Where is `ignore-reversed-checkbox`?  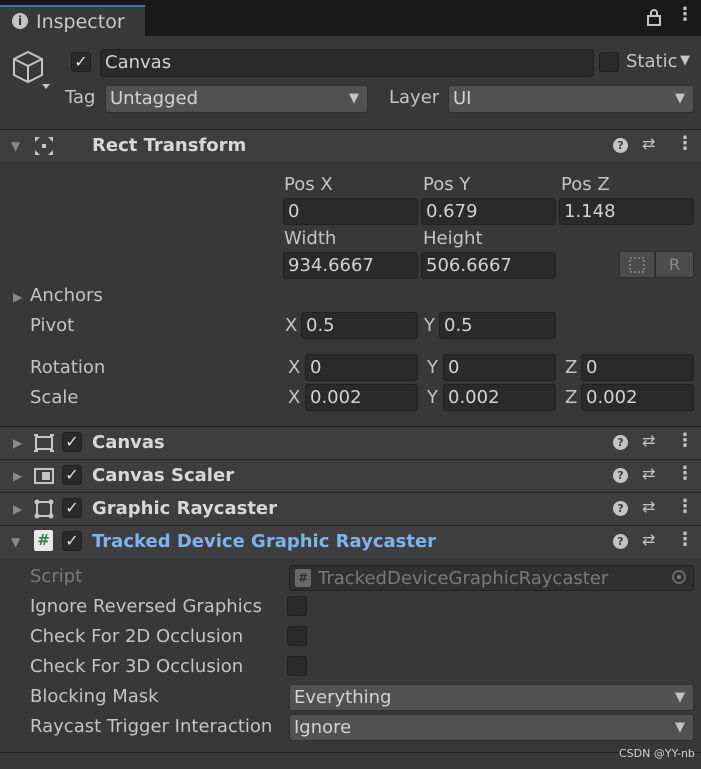 ignore-reversed-checkbox is located at coordinates (297, 606).